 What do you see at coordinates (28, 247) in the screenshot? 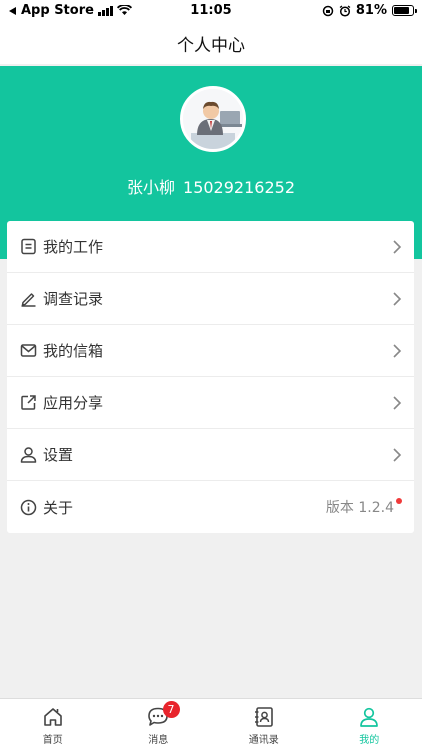
I see `document-icon` at bounding box center [28, 247].